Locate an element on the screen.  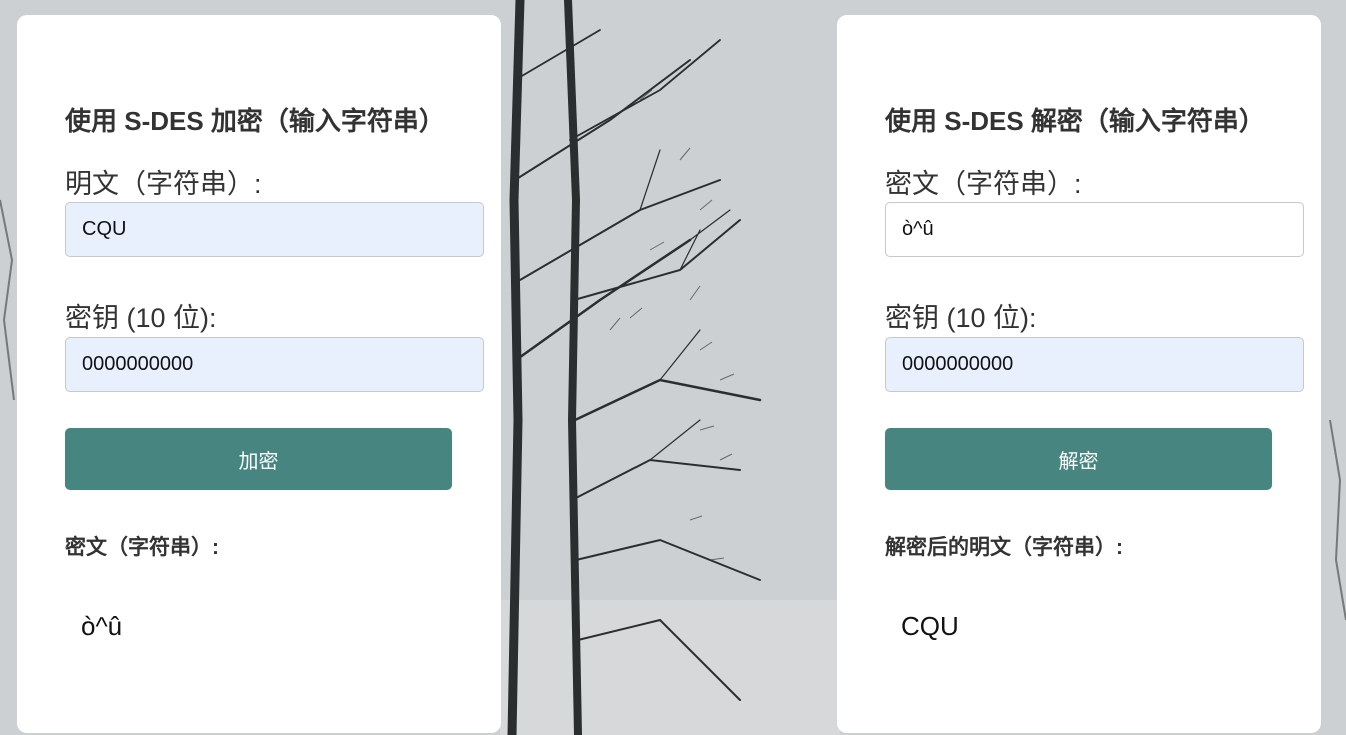
decrypted-plaintext-value: CQU is located at coordinates (930, 626).